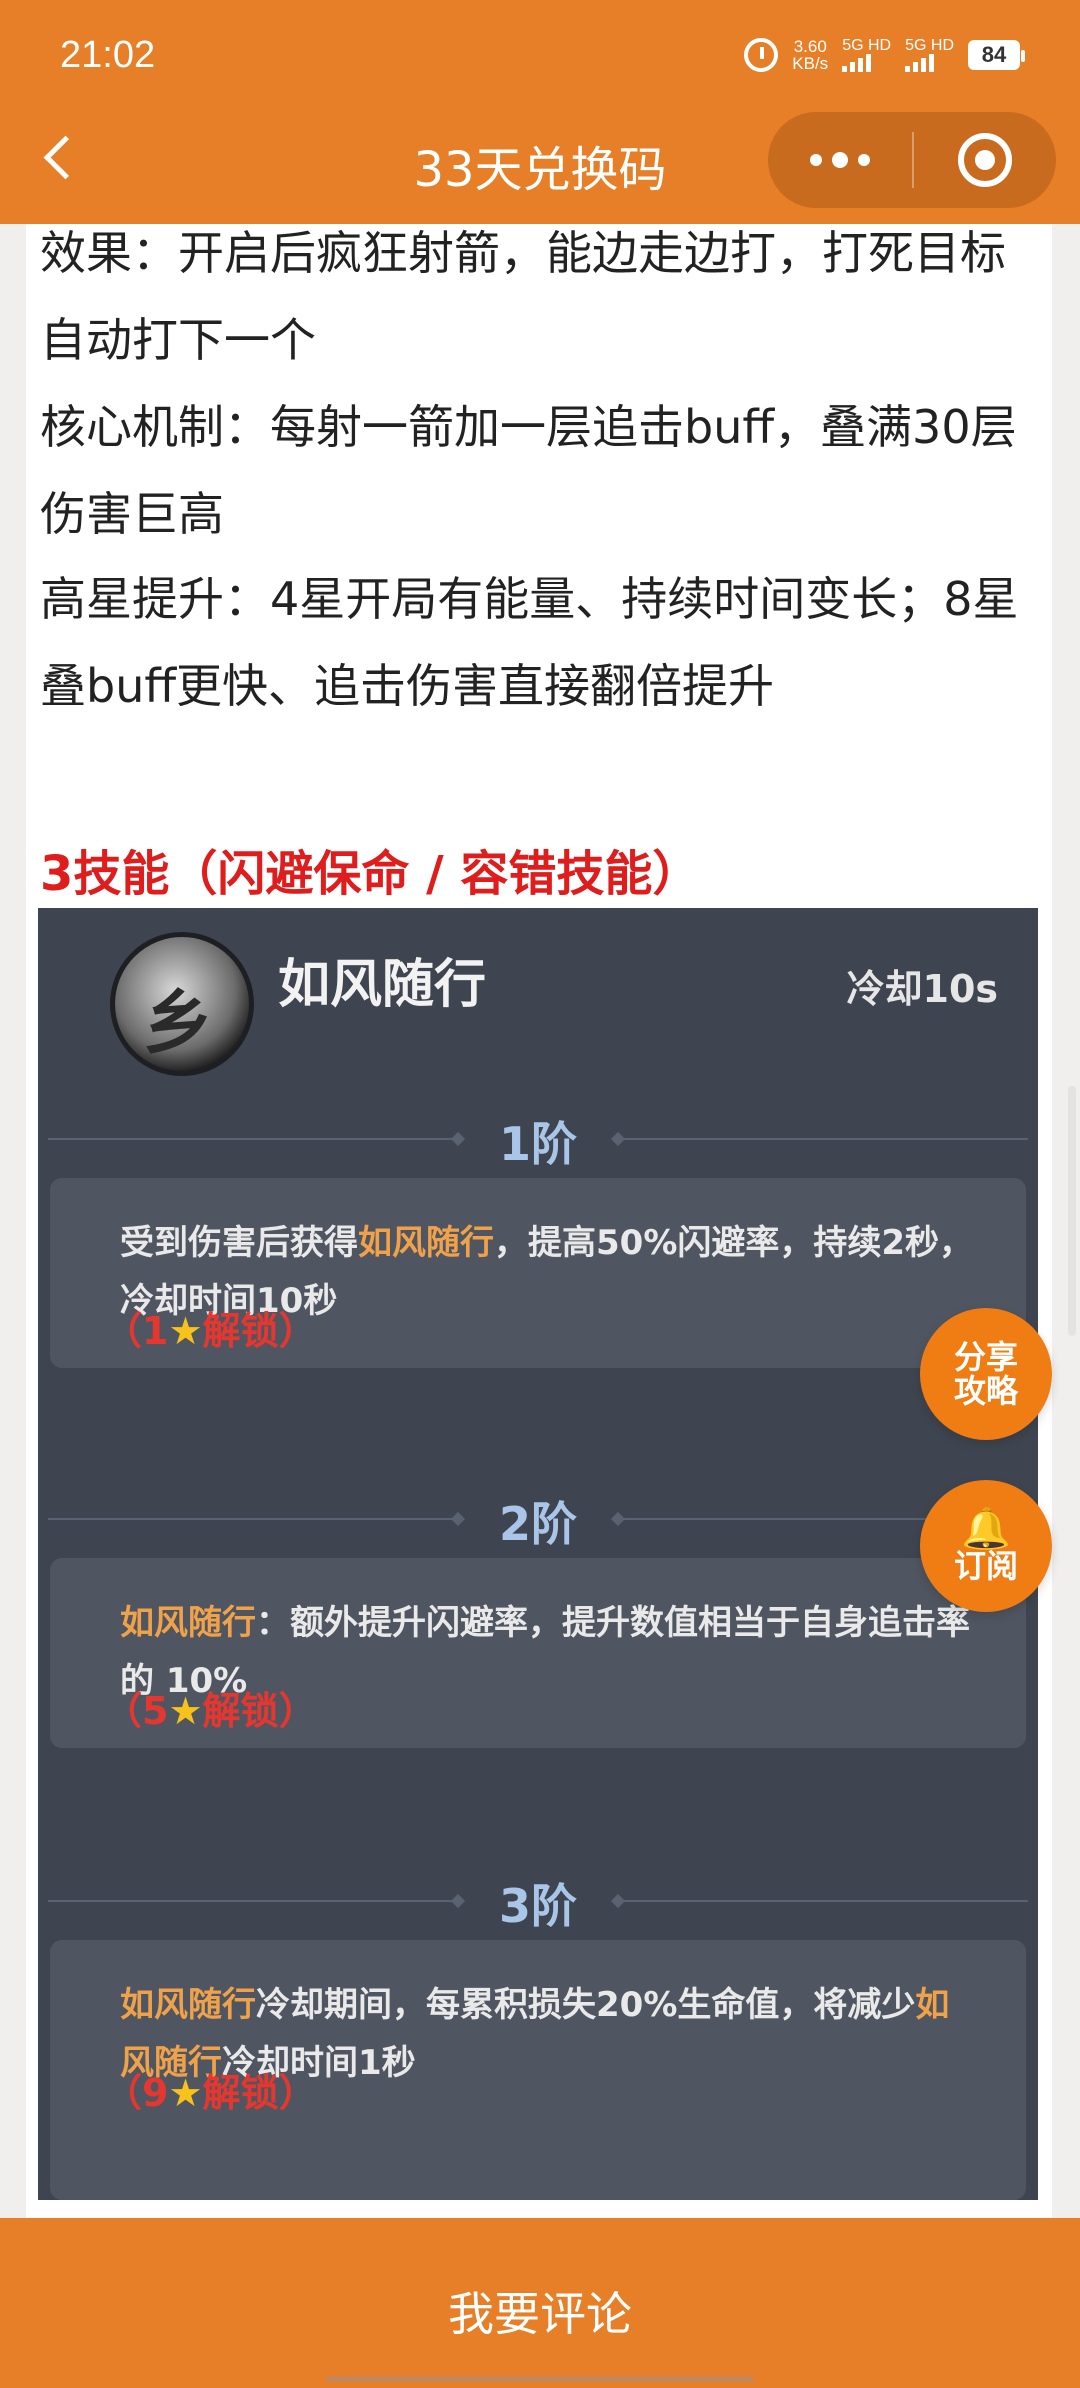 The height and width of the screenshot is (2388, 1080). I want to click on more-button, so click(840, 160).